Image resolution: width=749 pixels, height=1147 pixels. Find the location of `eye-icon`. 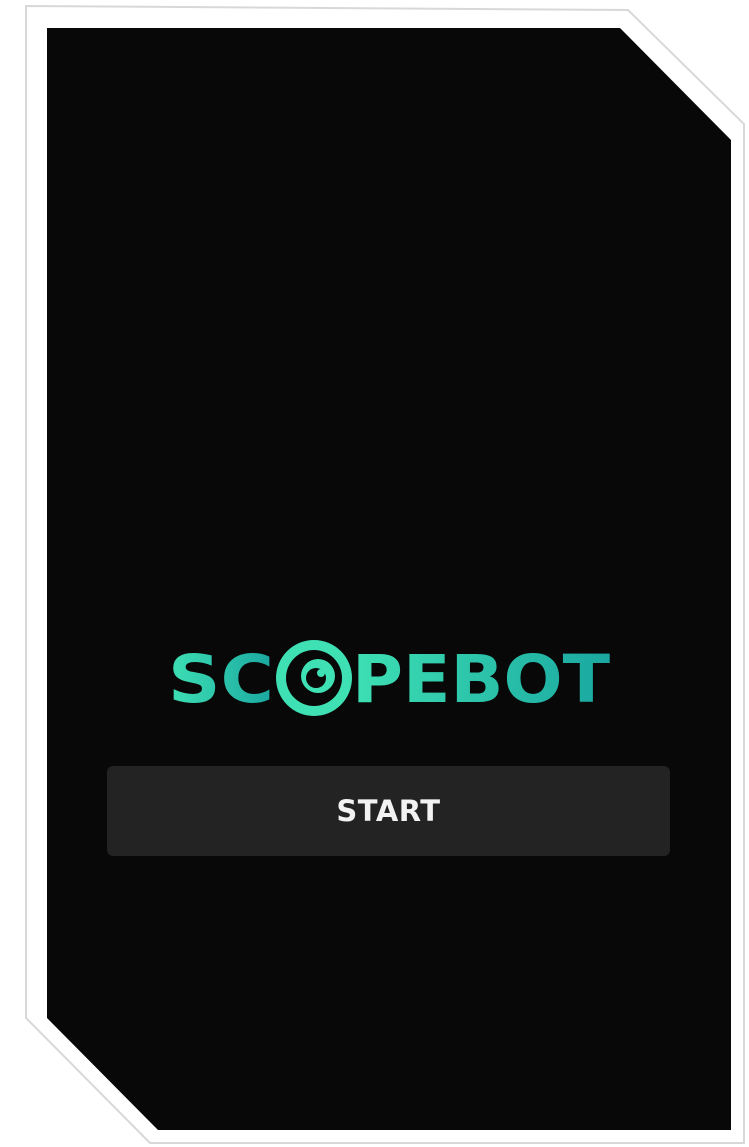

eye-icon is located at coordinates (314, 678).